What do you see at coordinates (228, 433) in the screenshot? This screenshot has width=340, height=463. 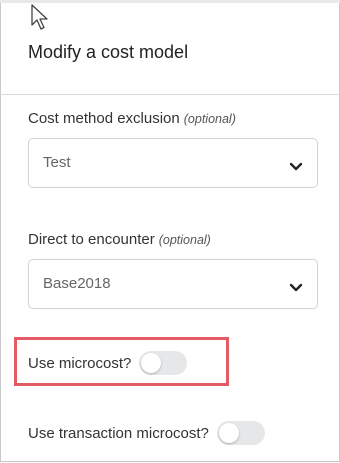 I see `toggle-knob` at bounding box center [228, 433].